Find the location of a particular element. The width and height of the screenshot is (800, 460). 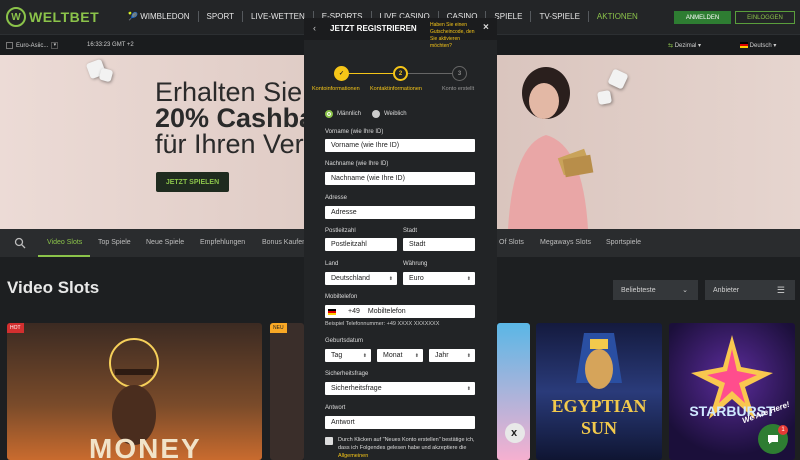

game-tile-new: NEU is located at coordinates (287, 391).